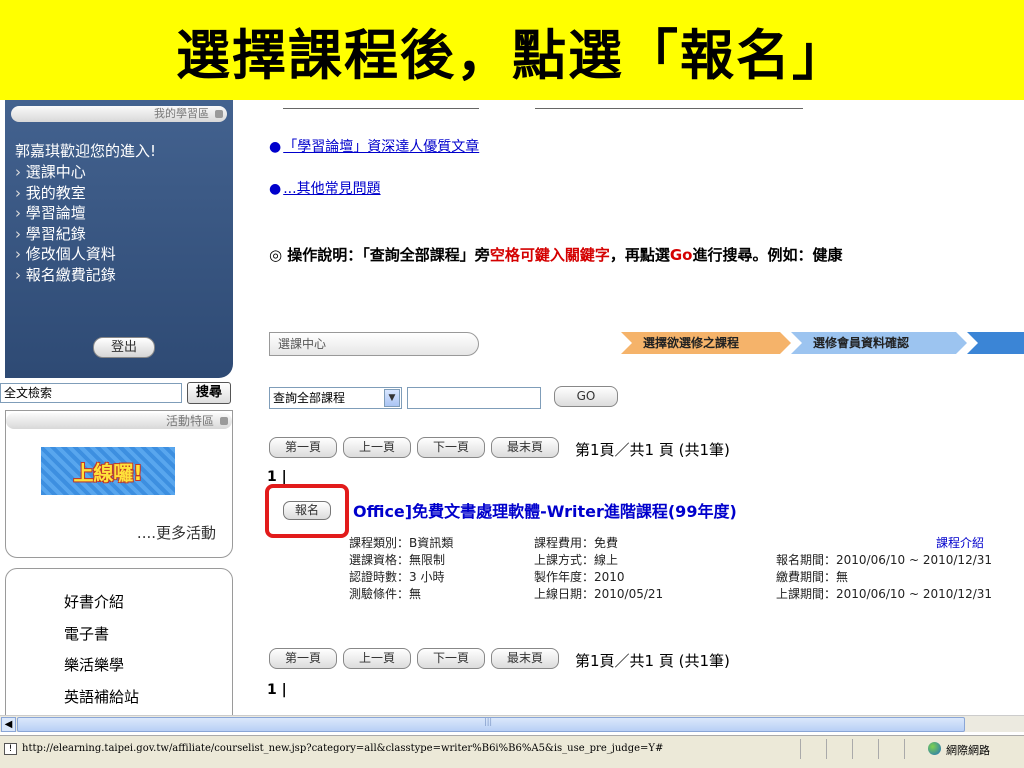  I want to click on chevron-down-icon: ▼, so click(392, 398).